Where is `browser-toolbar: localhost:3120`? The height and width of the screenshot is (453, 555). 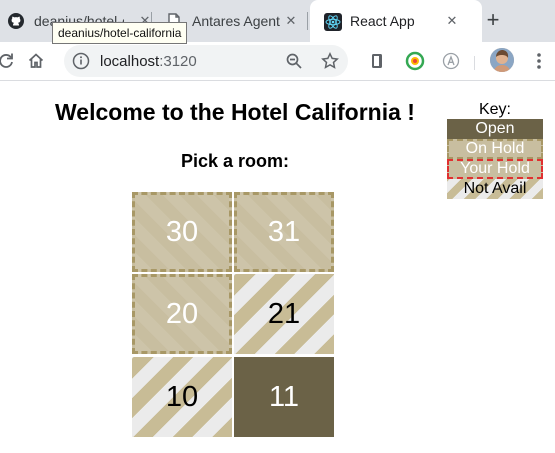 browser-toolbar: localhost:3120 is located at coordinates (277, 61).